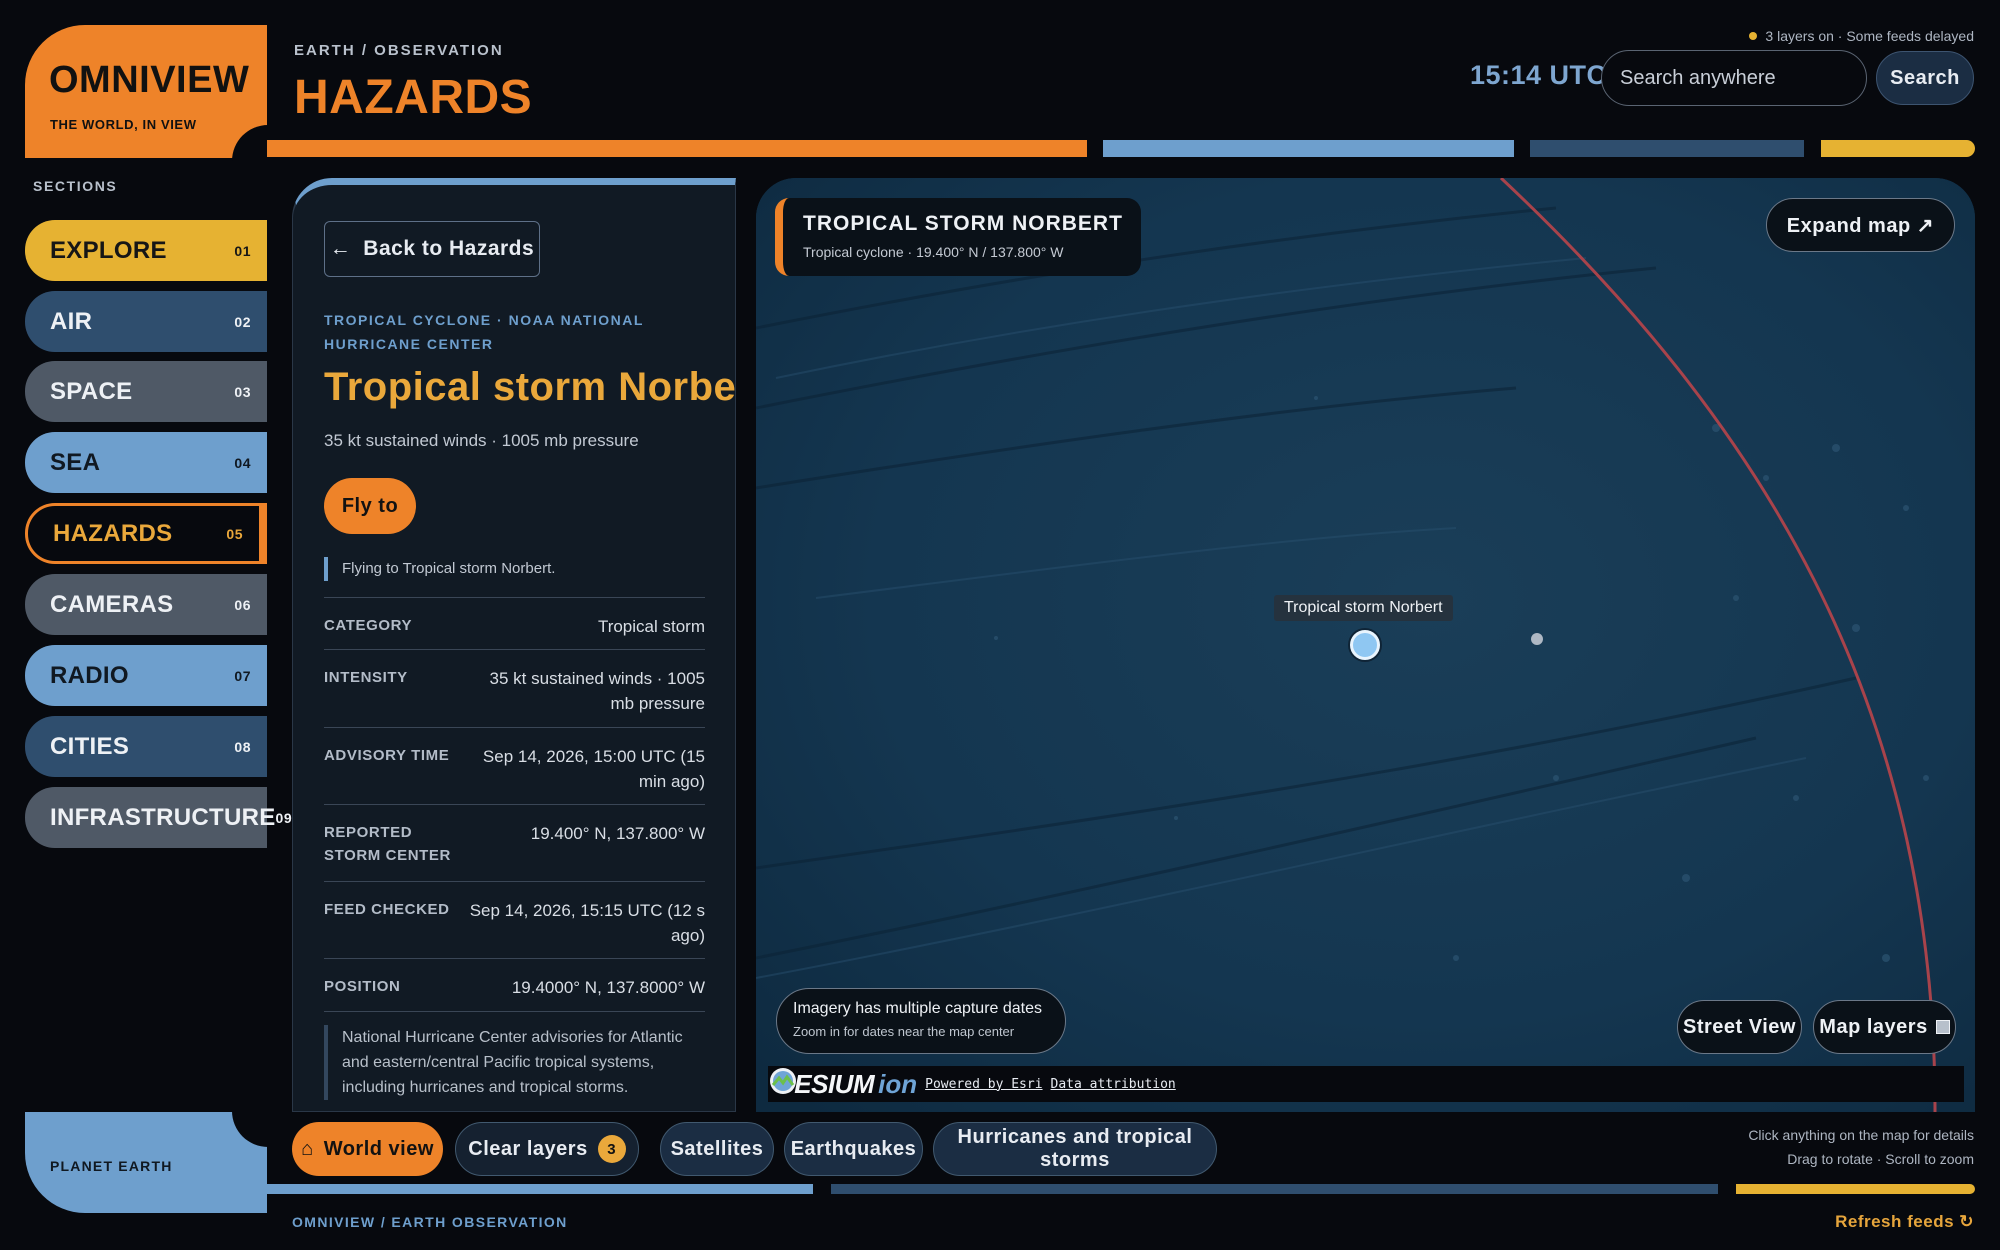 This screenshot has width=2000, height=1250. Describe the element at coordinates (89, 675) in the screenshot. I see `sidebar-item-label: RADIO` at that location.